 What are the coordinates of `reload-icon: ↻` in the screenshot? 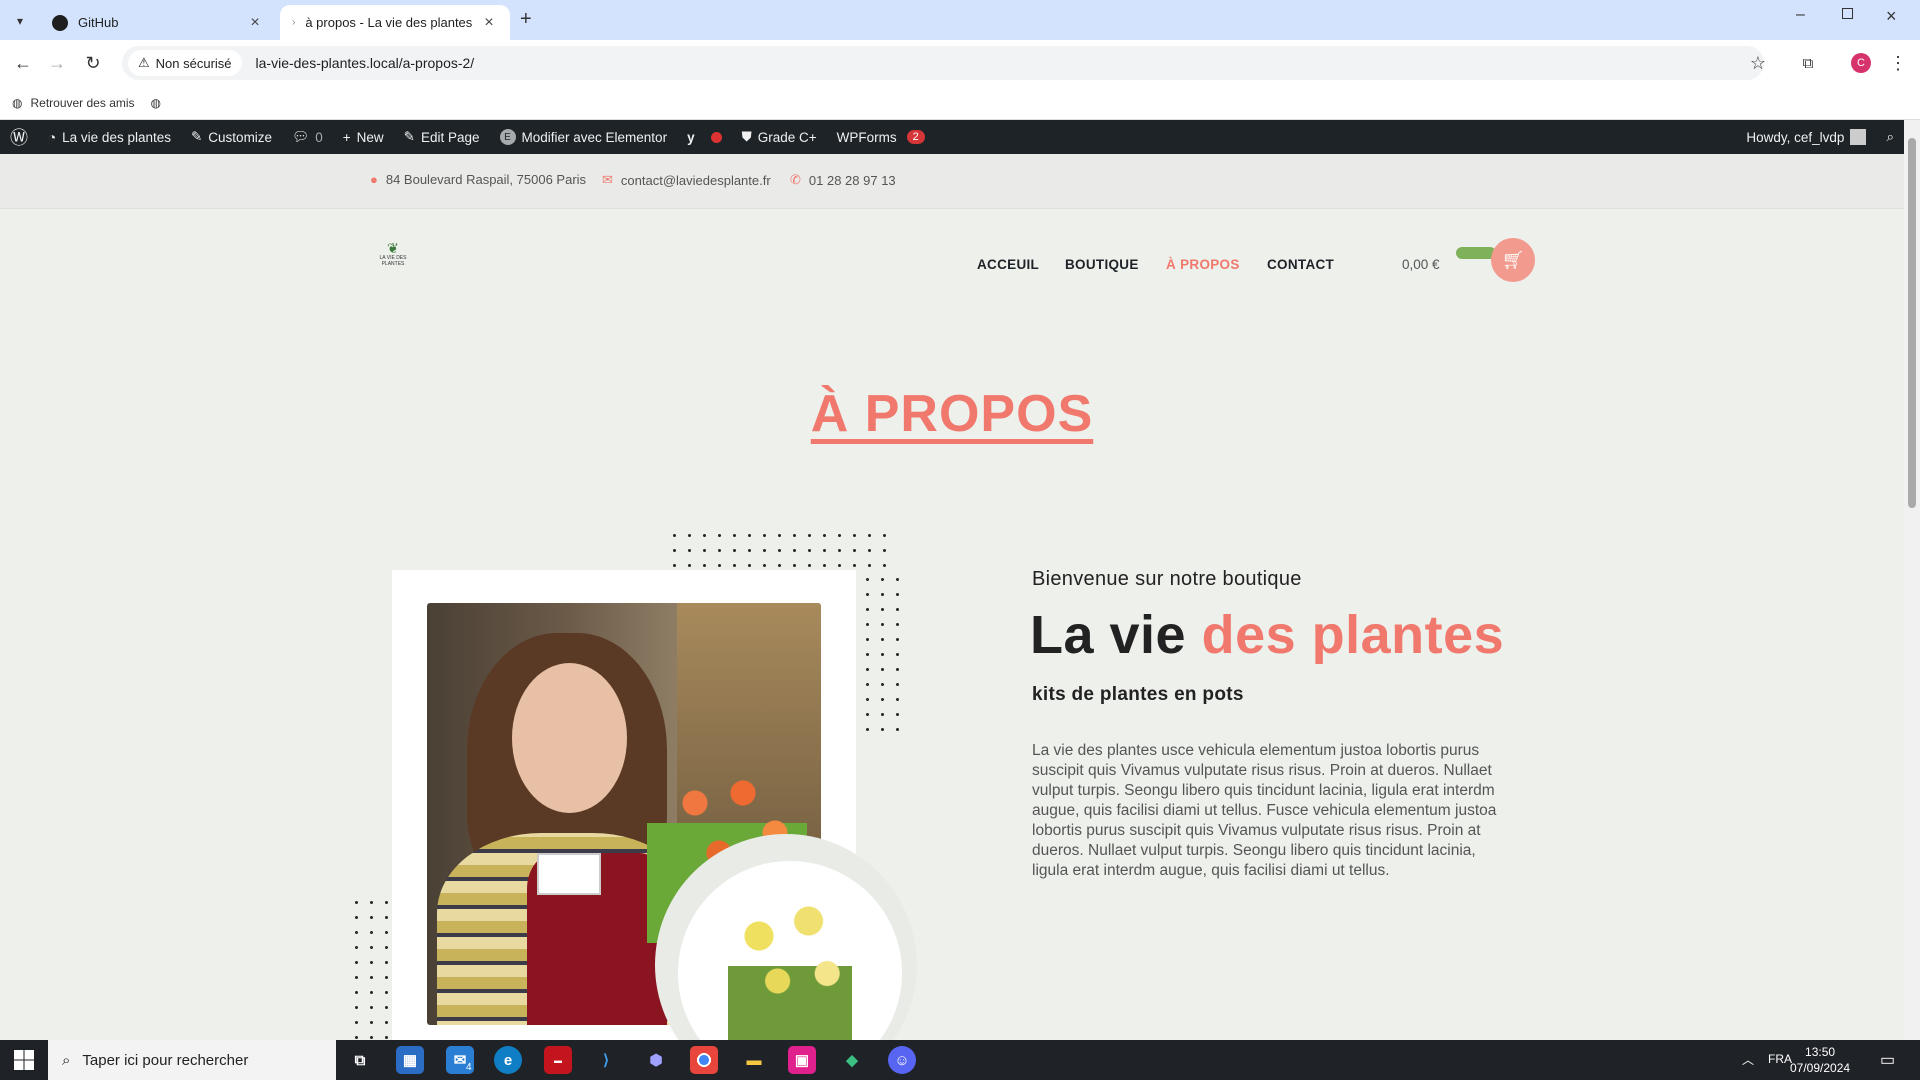 It's located at (93, 63).